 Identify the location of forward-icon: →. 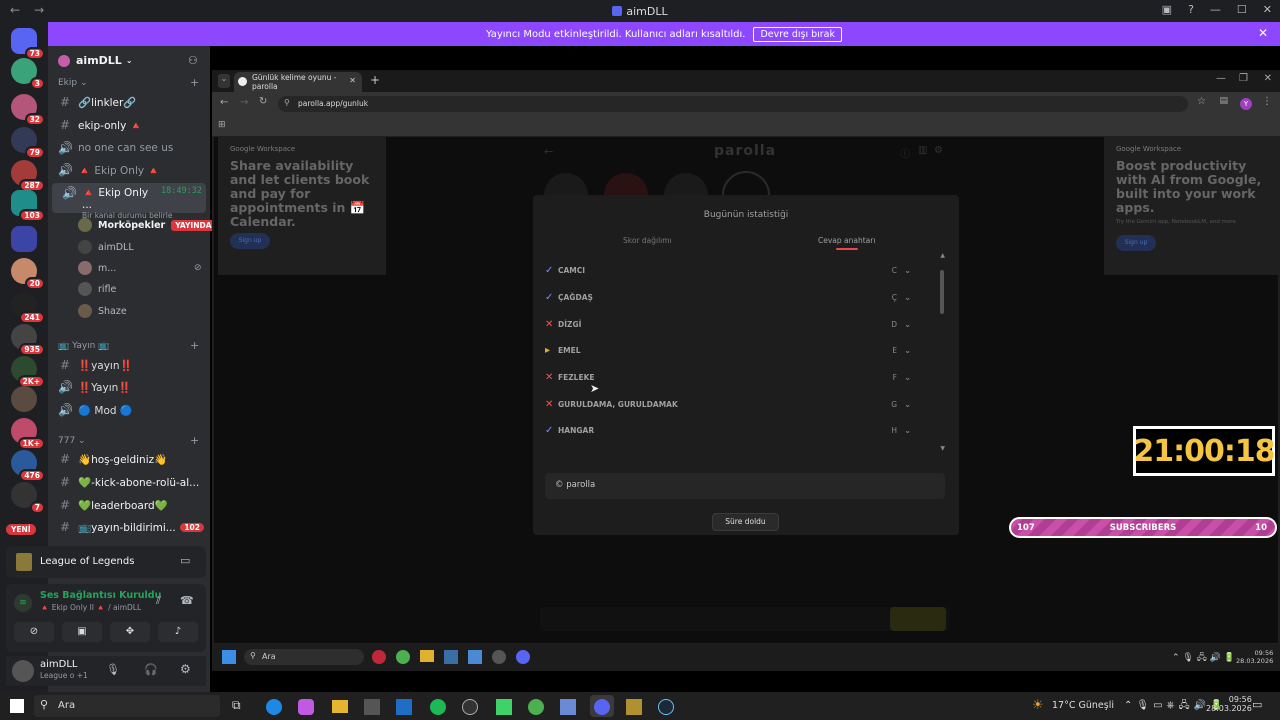
(244, 102).